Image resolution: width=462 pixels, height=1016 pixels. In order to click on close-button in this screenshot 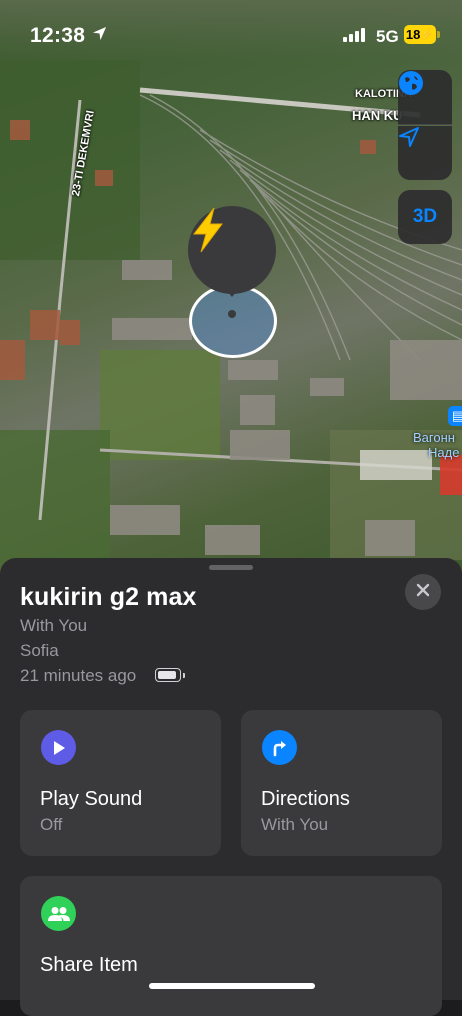, I will do `click(423, 592)`.